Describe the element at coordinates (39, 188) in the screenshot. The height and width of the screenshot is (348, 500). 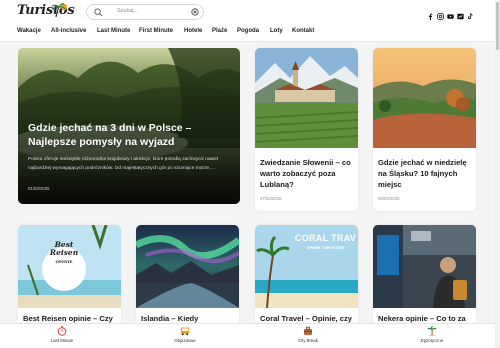
I see `featured-article-date: 01/03/2025` at that location.